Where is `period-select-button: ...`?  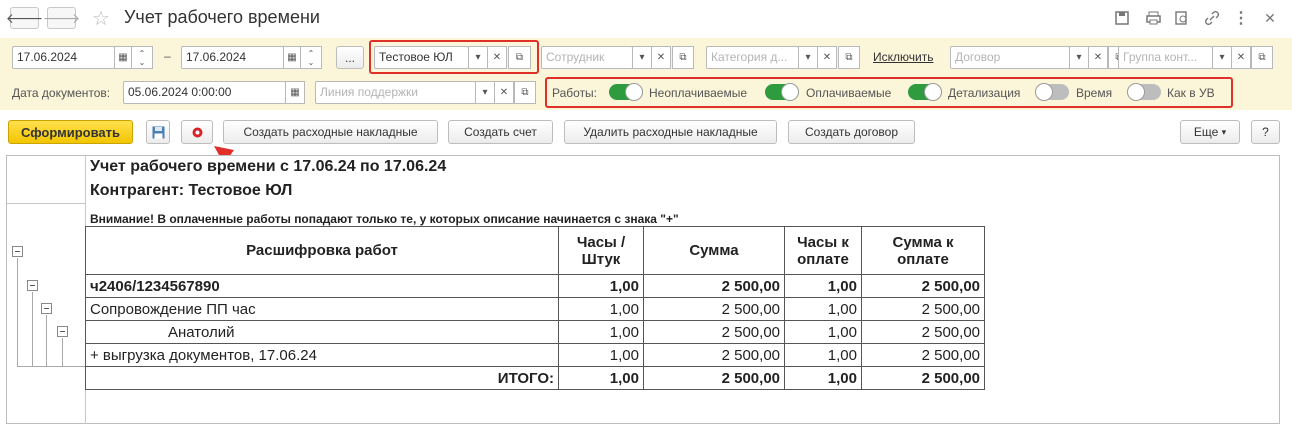 period-select-button: ... is located at coordinates (350, 57).